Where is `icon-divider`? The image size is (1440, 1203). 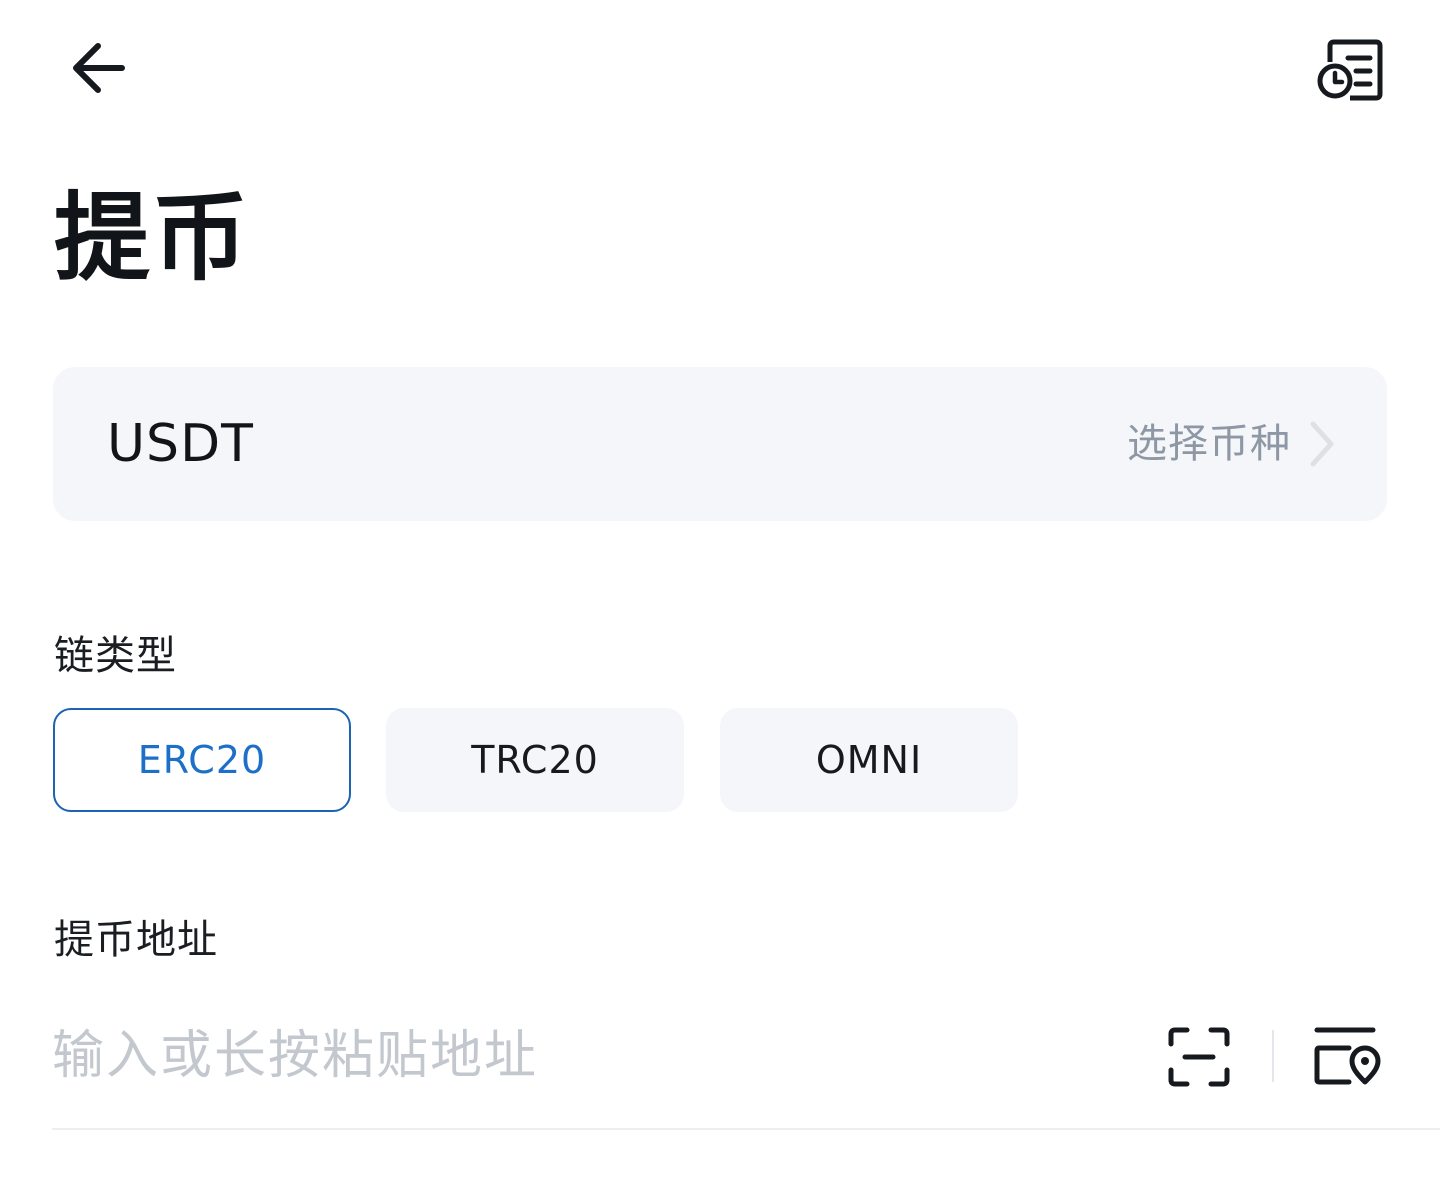
icon-divider is located at coordinates (1273, 1056).